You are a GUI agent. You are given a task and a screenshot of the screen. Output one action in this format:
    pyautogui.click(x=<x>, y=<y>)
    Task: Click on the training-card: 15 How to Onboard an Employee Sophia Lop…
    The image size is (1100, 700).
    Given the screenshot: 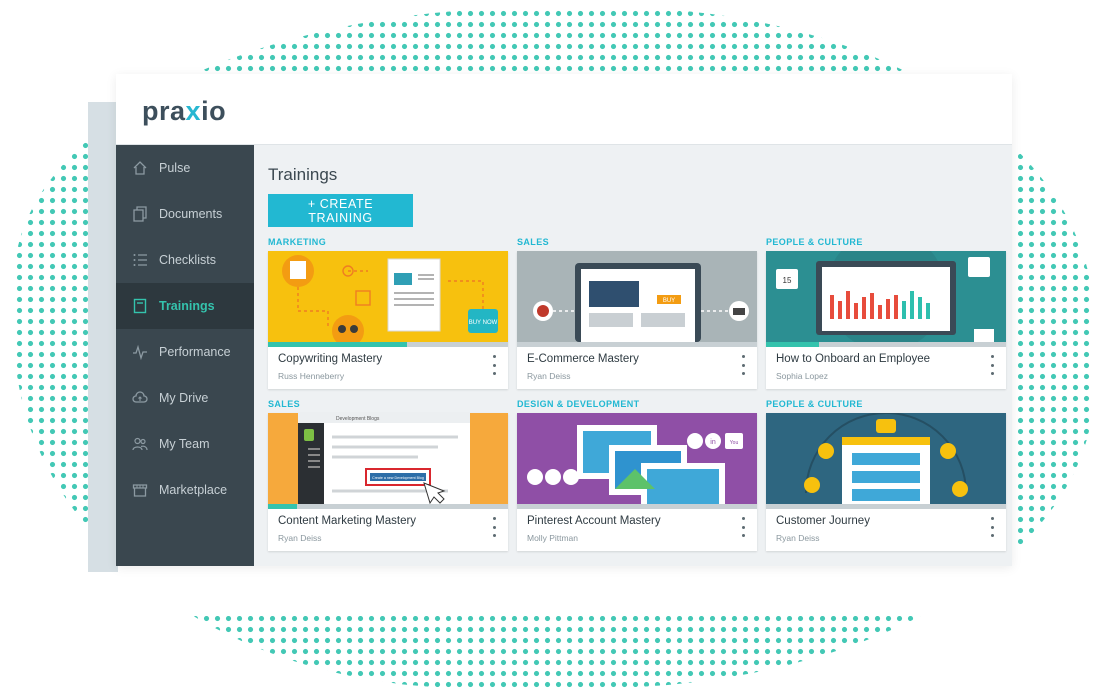 What is the action you would take?
    pyautogui.click(x=886, y=320)
    